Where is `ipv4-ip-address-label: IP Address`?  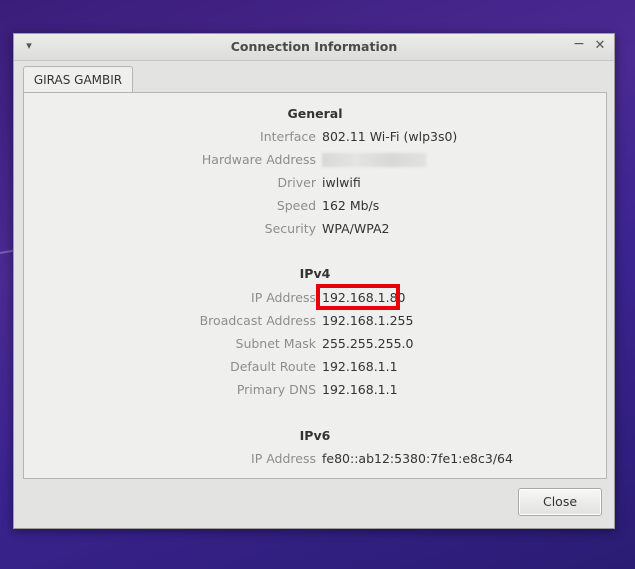
ipv4-ip-address-label: IP Address is located at coordinates (283, 297).